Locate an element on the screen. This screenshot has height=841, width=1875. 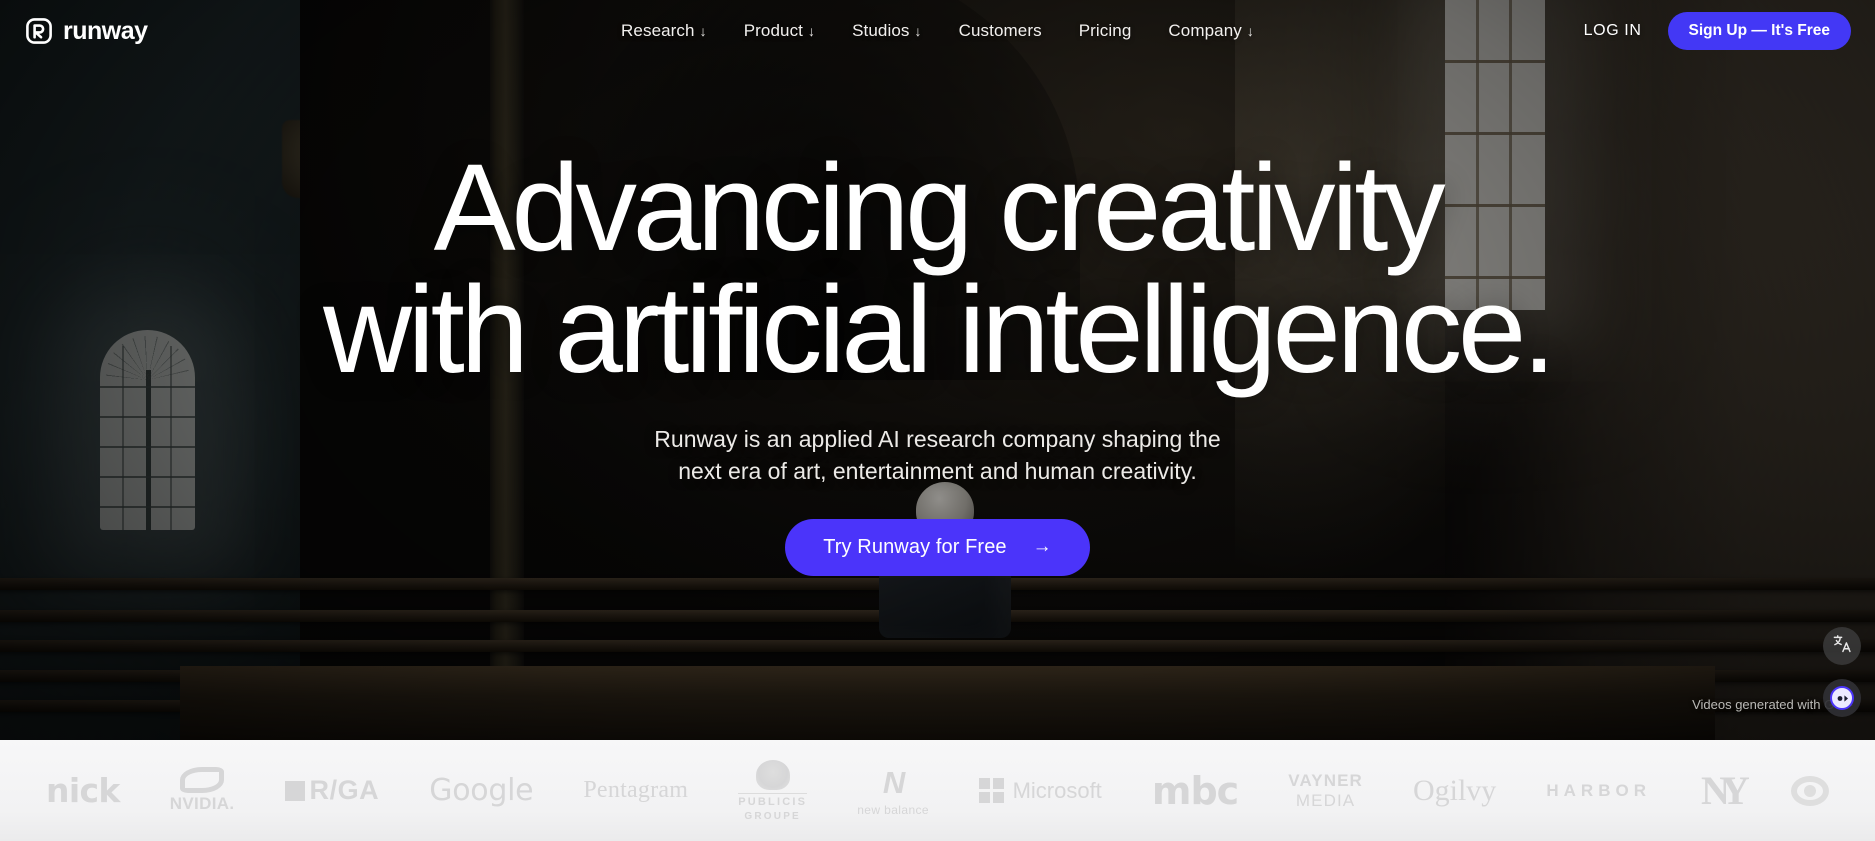
logo-pentagram: Pentagram is located at coordinates (636, 790).